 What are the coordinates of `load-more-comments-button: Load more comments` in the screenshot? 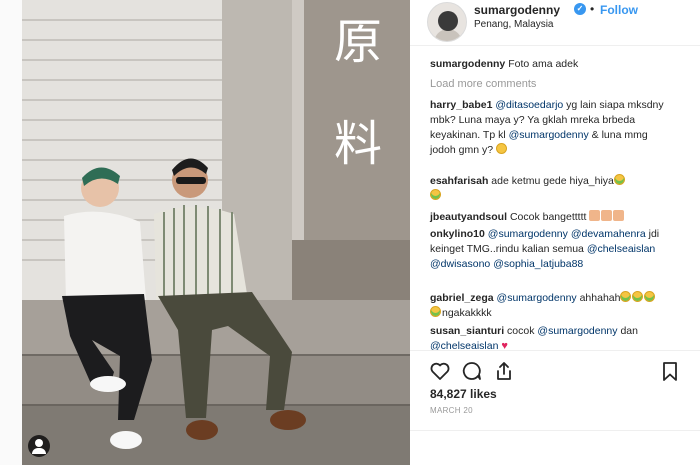 It's located at (483, 84).